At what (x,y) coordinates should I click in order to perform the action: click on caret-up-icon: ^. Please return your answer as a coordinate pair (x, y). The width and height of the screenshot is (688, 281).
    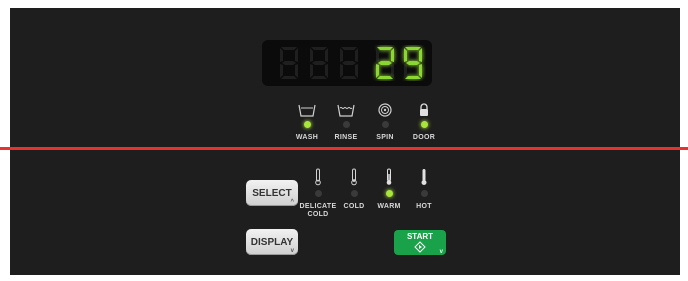
    Looking at the image, I should click on (292, 202).